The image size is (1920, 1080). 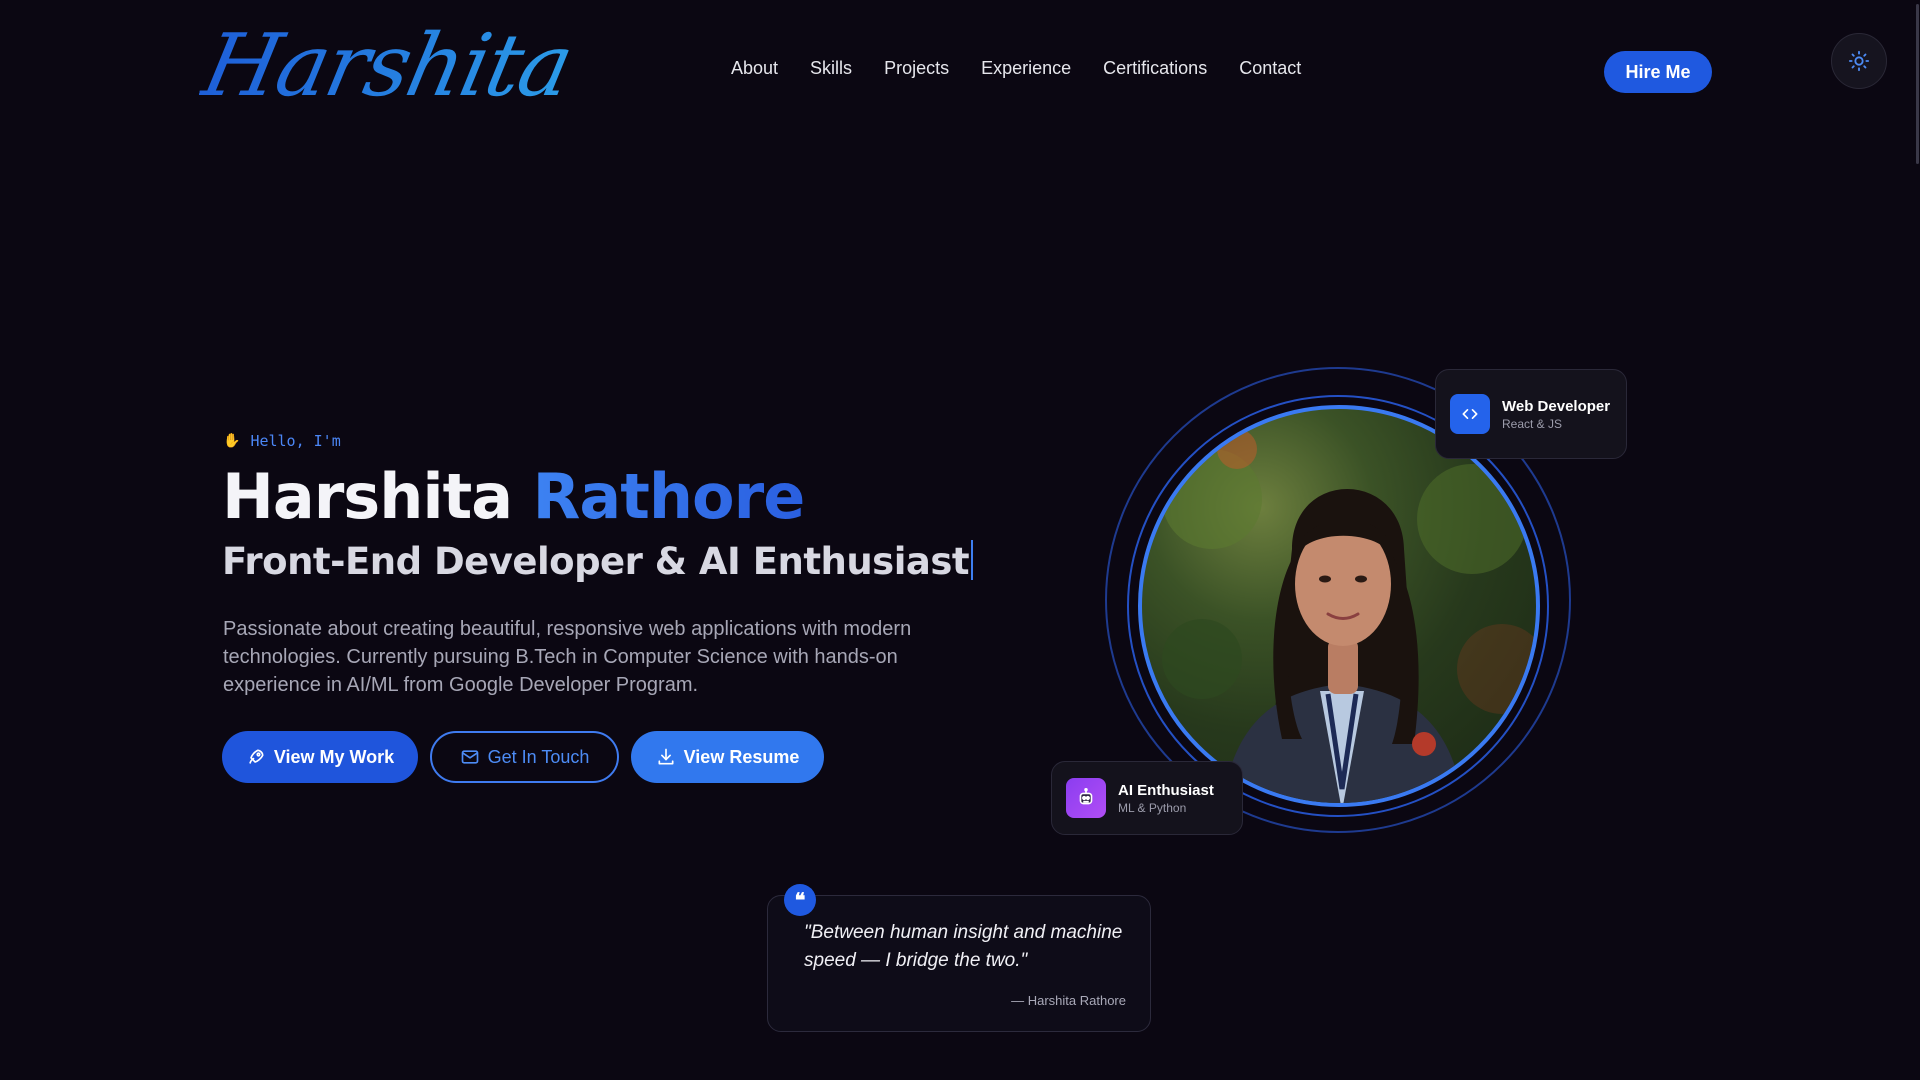 I want to click on greeting-text: Hello, I'm, so click(x=295, y=441).